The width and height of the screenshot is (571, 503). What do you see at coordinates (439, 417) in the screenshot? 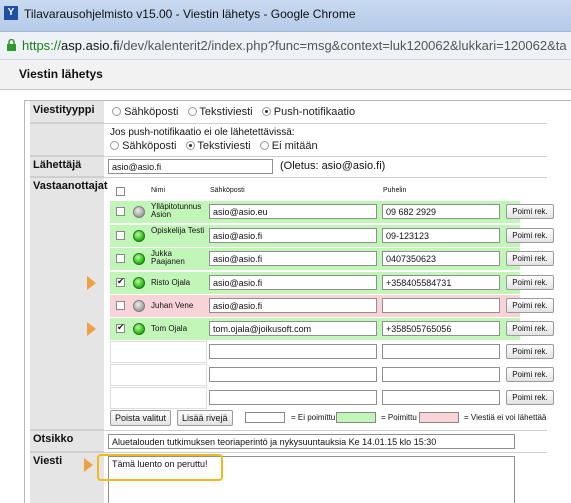
I see `legend-swatch-cannot-send` at bounding box center [439, 417].